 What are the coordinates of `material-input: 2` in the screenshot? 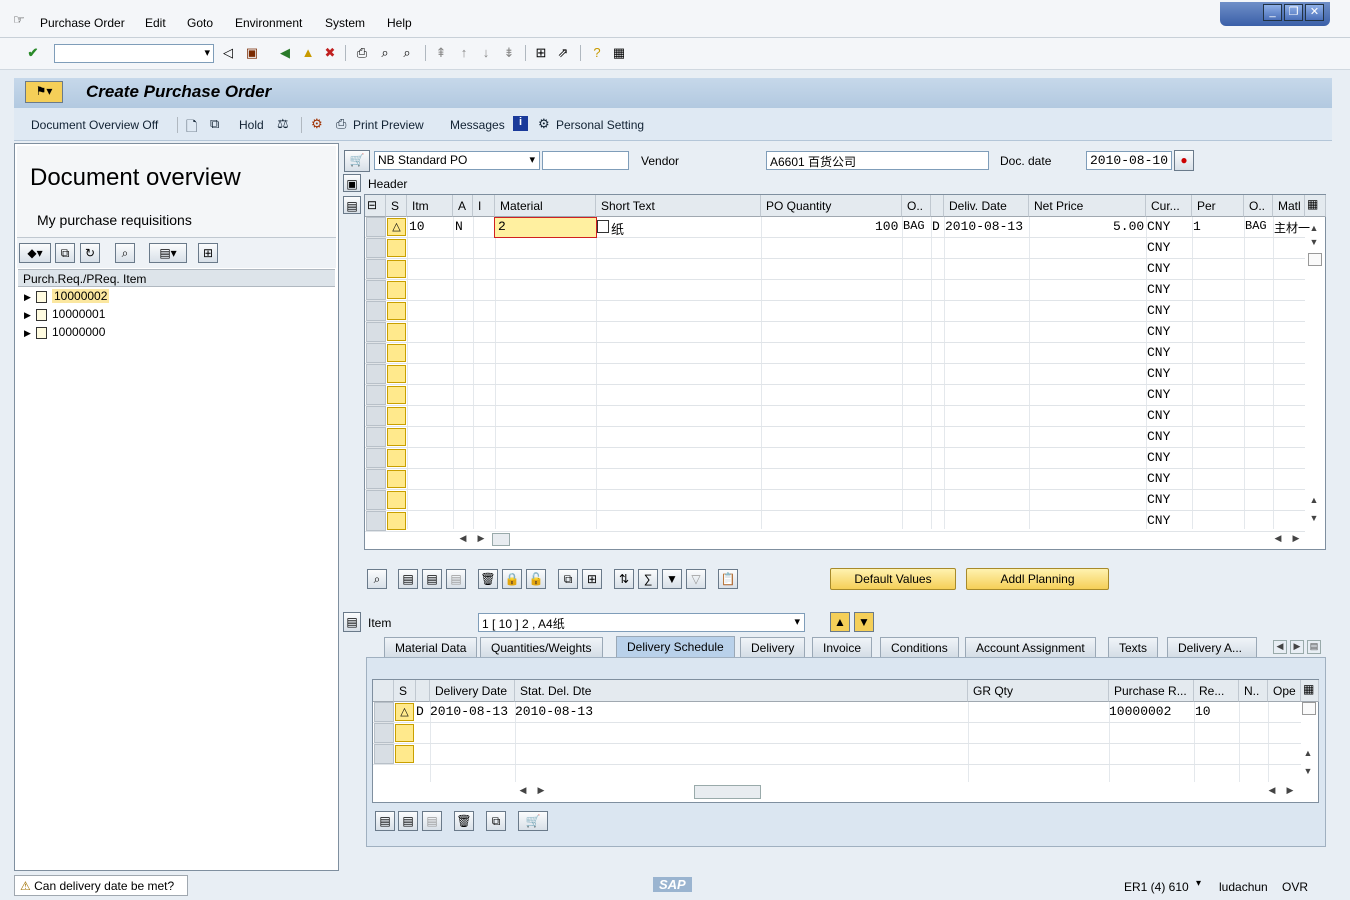 It's located at (545, 227).